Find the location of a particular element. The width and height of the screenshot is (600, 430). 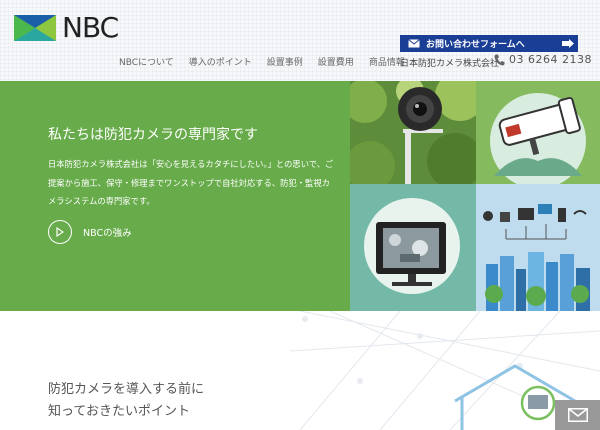

contact-form-button: お問い合わせフォームへ is located at coordinates (489, 43).